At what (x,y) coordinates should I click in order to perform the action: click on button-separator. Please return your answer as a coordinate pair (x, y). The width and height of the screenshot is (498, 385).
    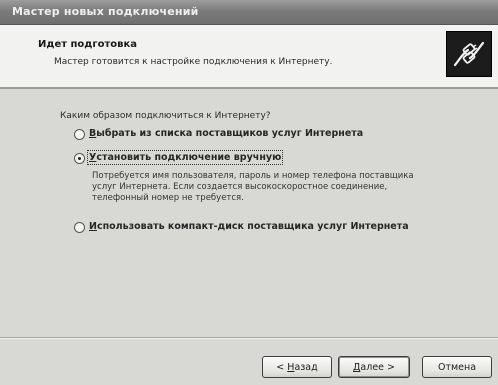
    Looking at the image, I should click on (249, 338).